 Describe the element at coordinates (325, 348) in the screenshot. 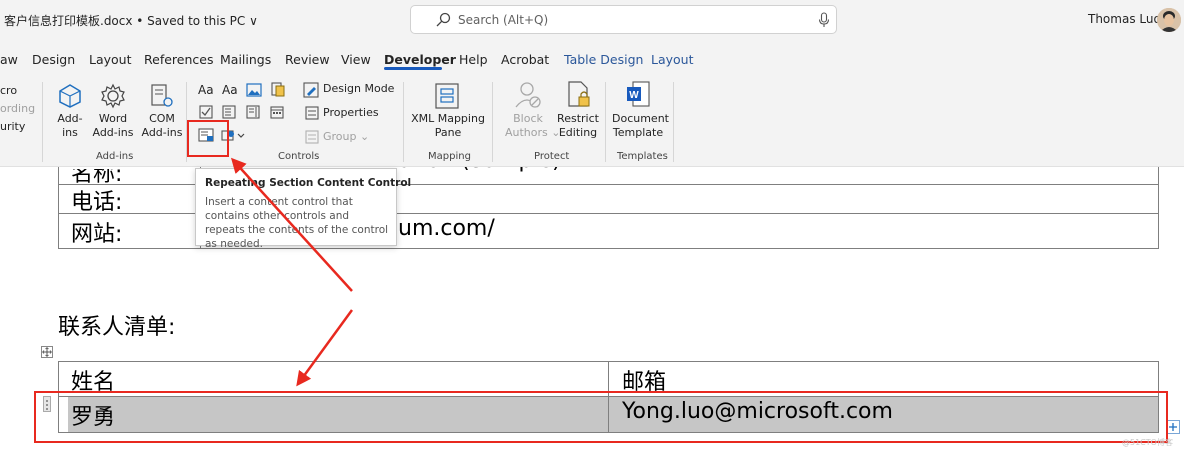

I see `arrow-to-repeating-row` at that location.